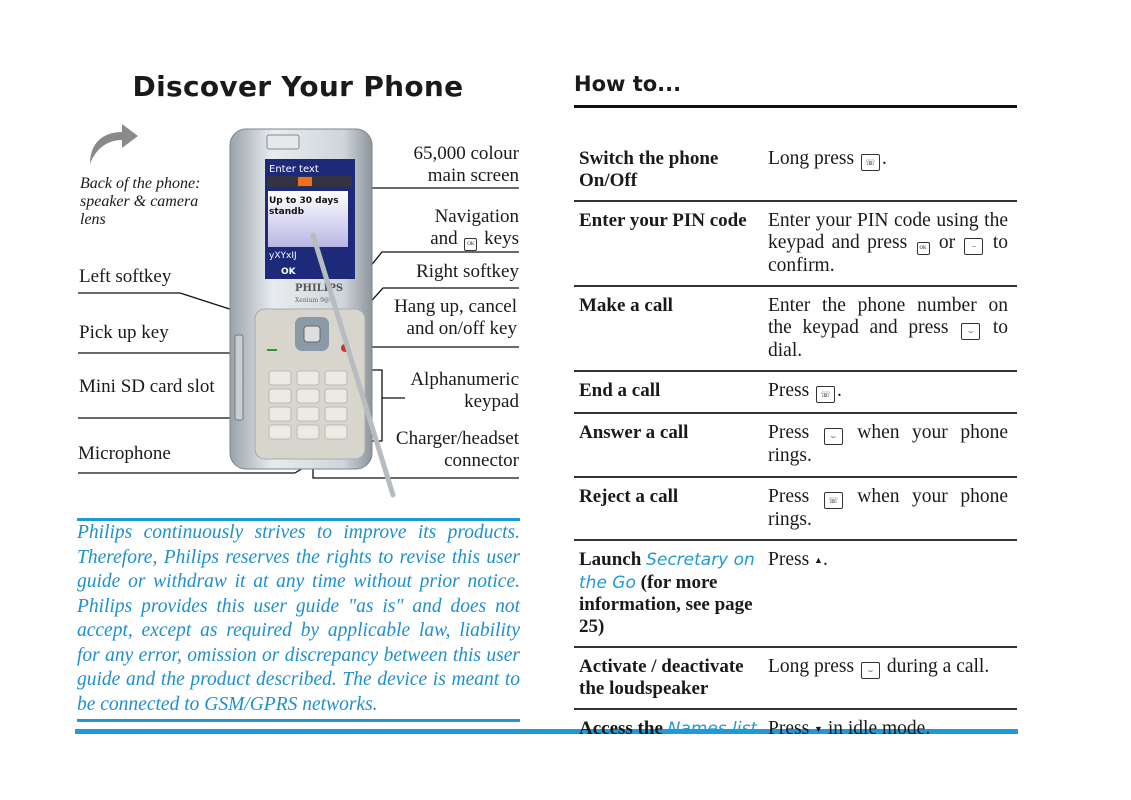  What do you see at coordinates (671, 508) in the screenshot?
I see `action-label: Reject a call` at bounding box center [671, 508].